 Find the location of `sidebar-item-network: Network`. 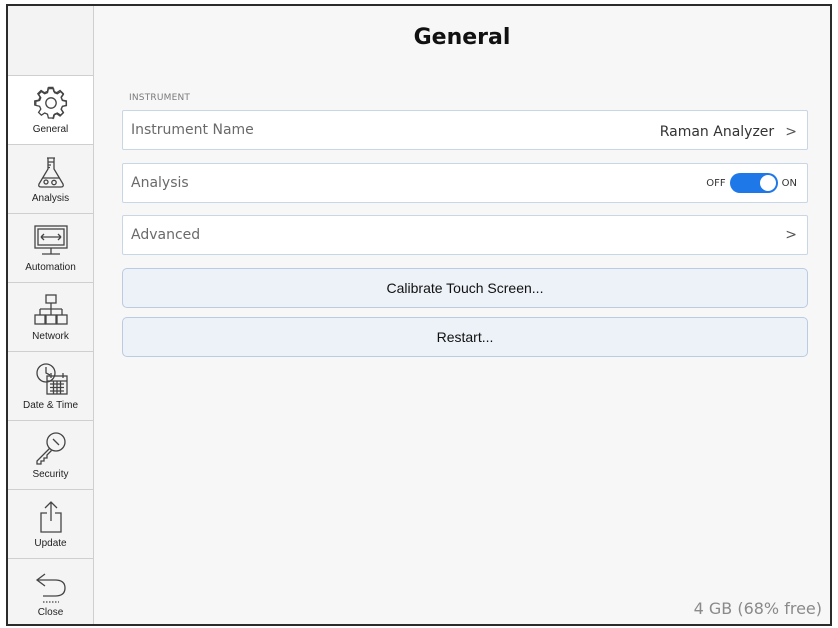

sidebar-item-network: Network is located at coordinates (50, 317).